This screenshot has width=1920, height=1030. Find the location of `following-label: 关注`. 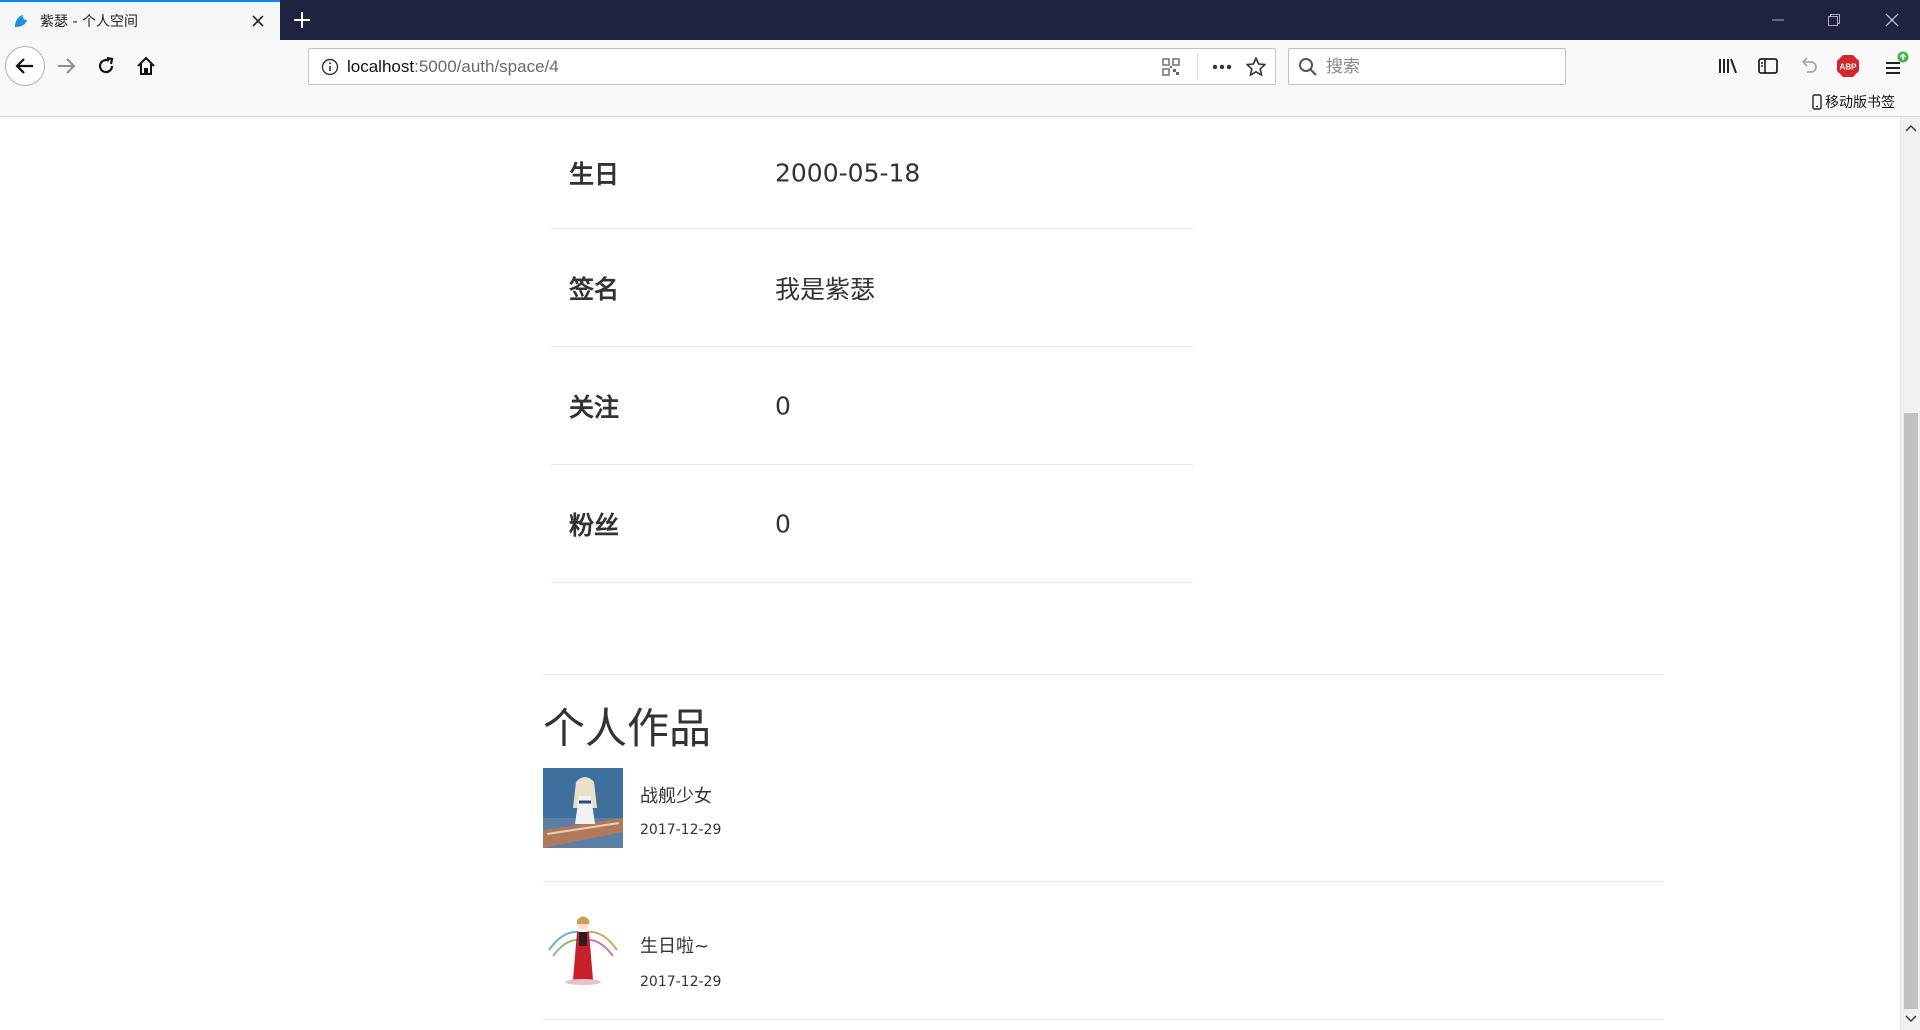

following-label: 关注 is located at coordinates (594, 407).